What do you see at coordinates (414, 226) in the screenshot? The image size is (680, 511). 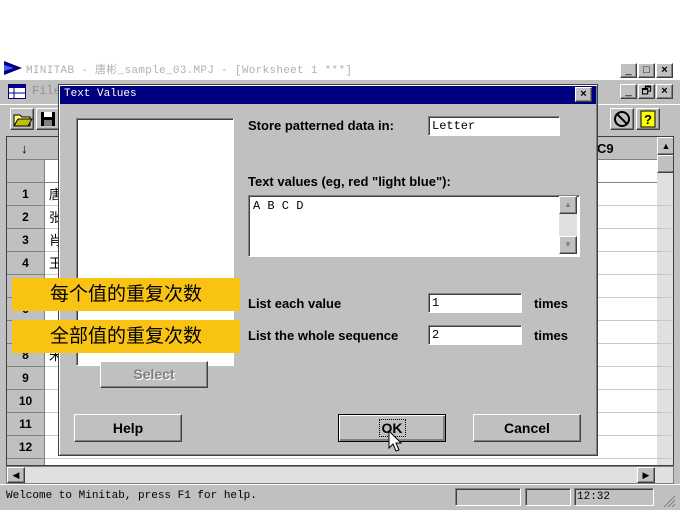 I see `text-values-textarea: A B C D ▲ ▼` at bounding box center [414, 226].